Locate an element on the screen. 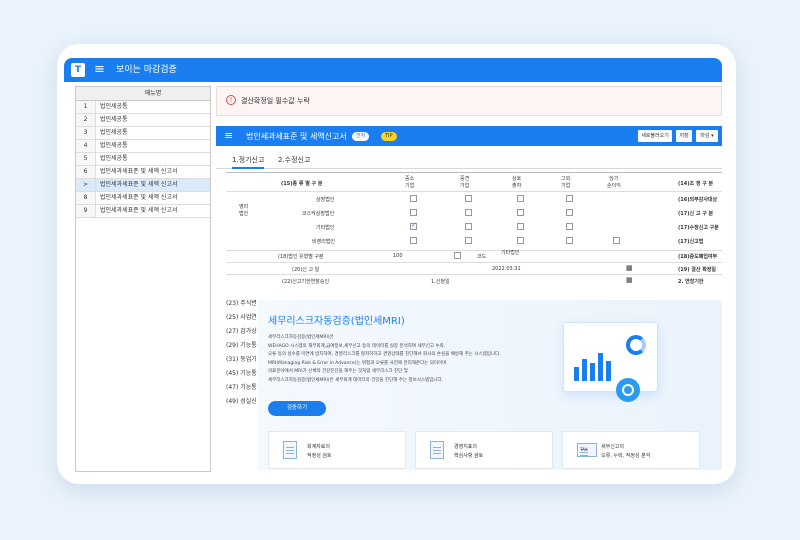  menu-list-item: 3 법인세공통 is located at coordinates (143, 133).